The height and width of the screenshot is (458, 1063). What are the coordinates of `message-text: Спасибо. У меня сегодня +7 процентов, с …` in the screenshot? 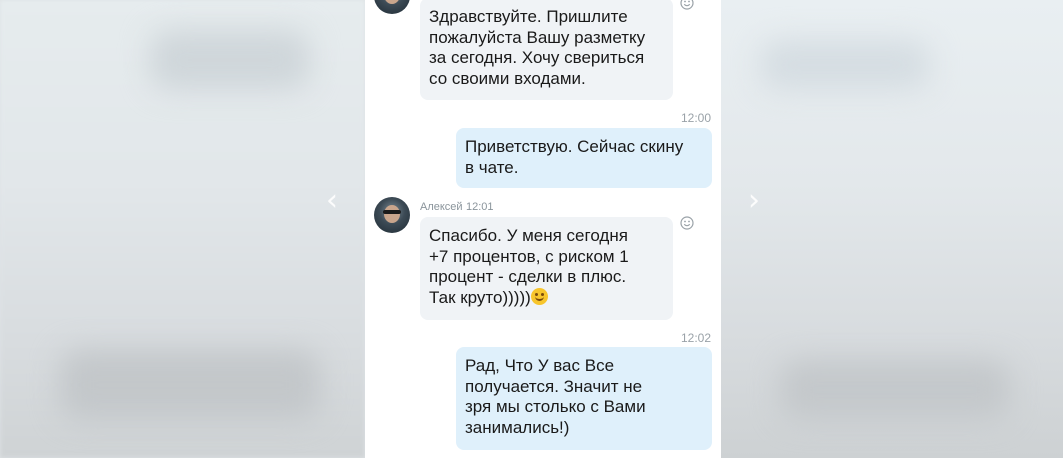 It's located at (529, 266).